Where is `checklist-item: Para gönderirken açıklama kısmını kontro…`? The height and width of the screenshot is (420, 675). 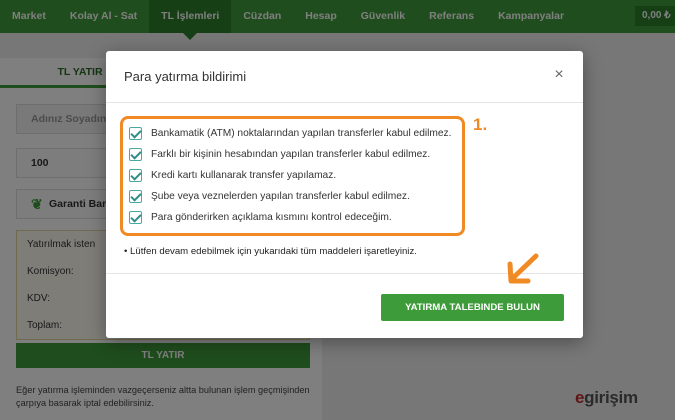
checklist-item: Para gönderirken açıklama kısmını kontro… is located at coordinates (260, 217).